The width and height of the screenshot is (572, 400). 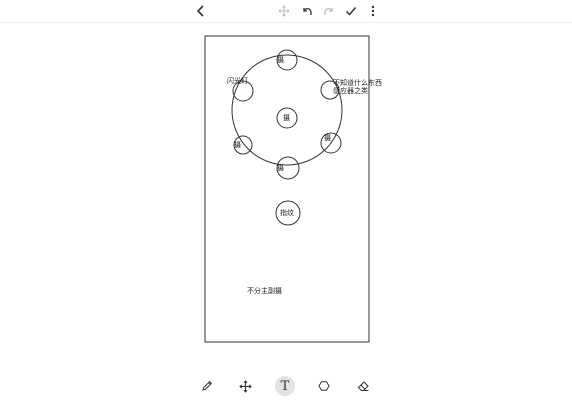 I want to click on confirm-button, so click(x=351, y=11).